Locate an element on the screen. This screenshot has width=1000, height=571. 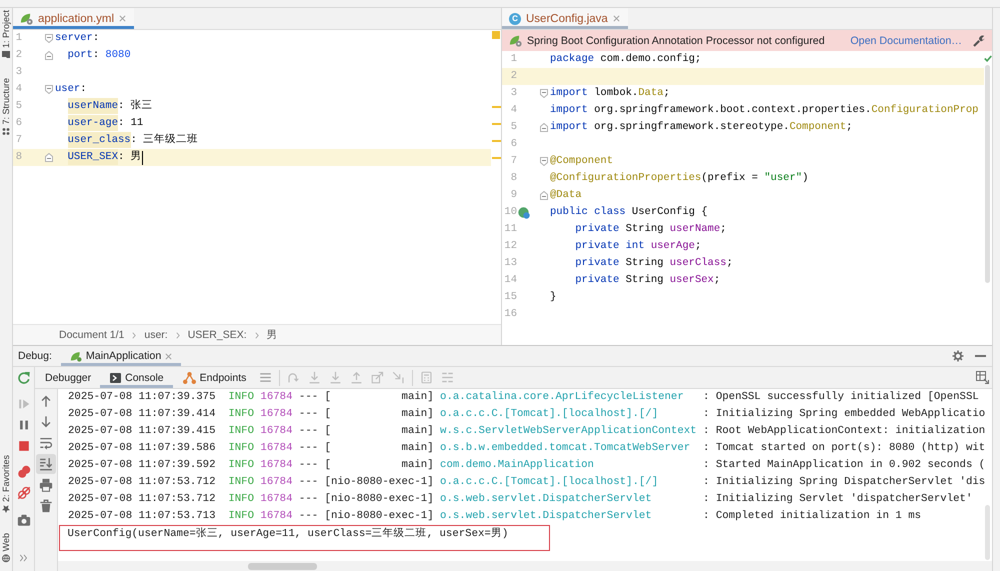
code-line: import org.springframework.boot.context.properties.ConfigurationProp is located at coordinates (764, 110).